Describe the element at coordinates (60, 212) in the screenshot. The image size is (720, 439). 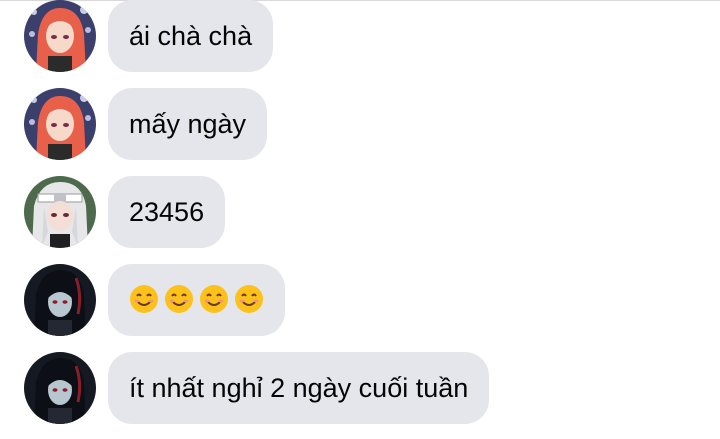
I see `avatar-white-hair` at that location.